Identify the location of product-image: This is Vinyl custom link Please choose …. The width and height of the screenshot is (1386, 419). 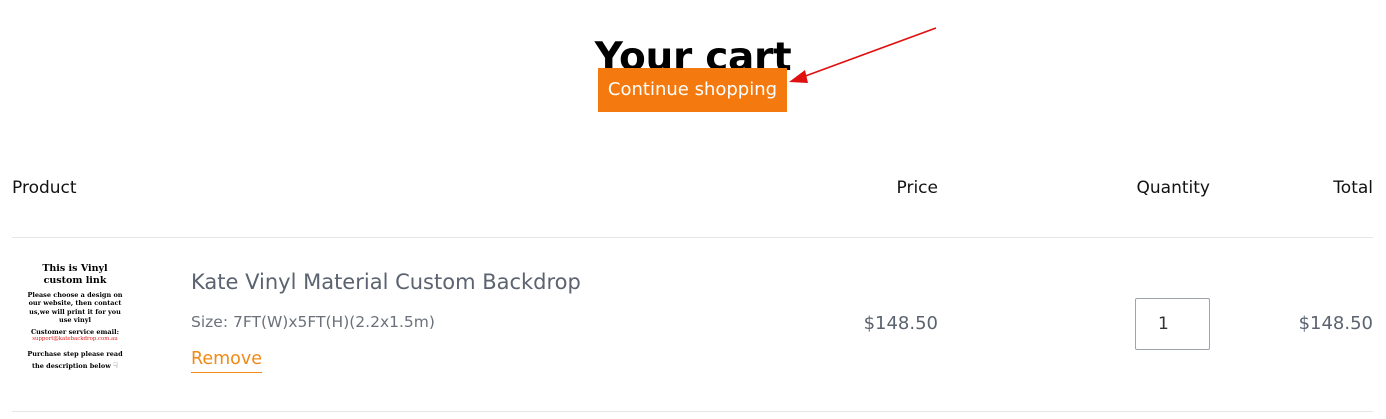
(75, 324).